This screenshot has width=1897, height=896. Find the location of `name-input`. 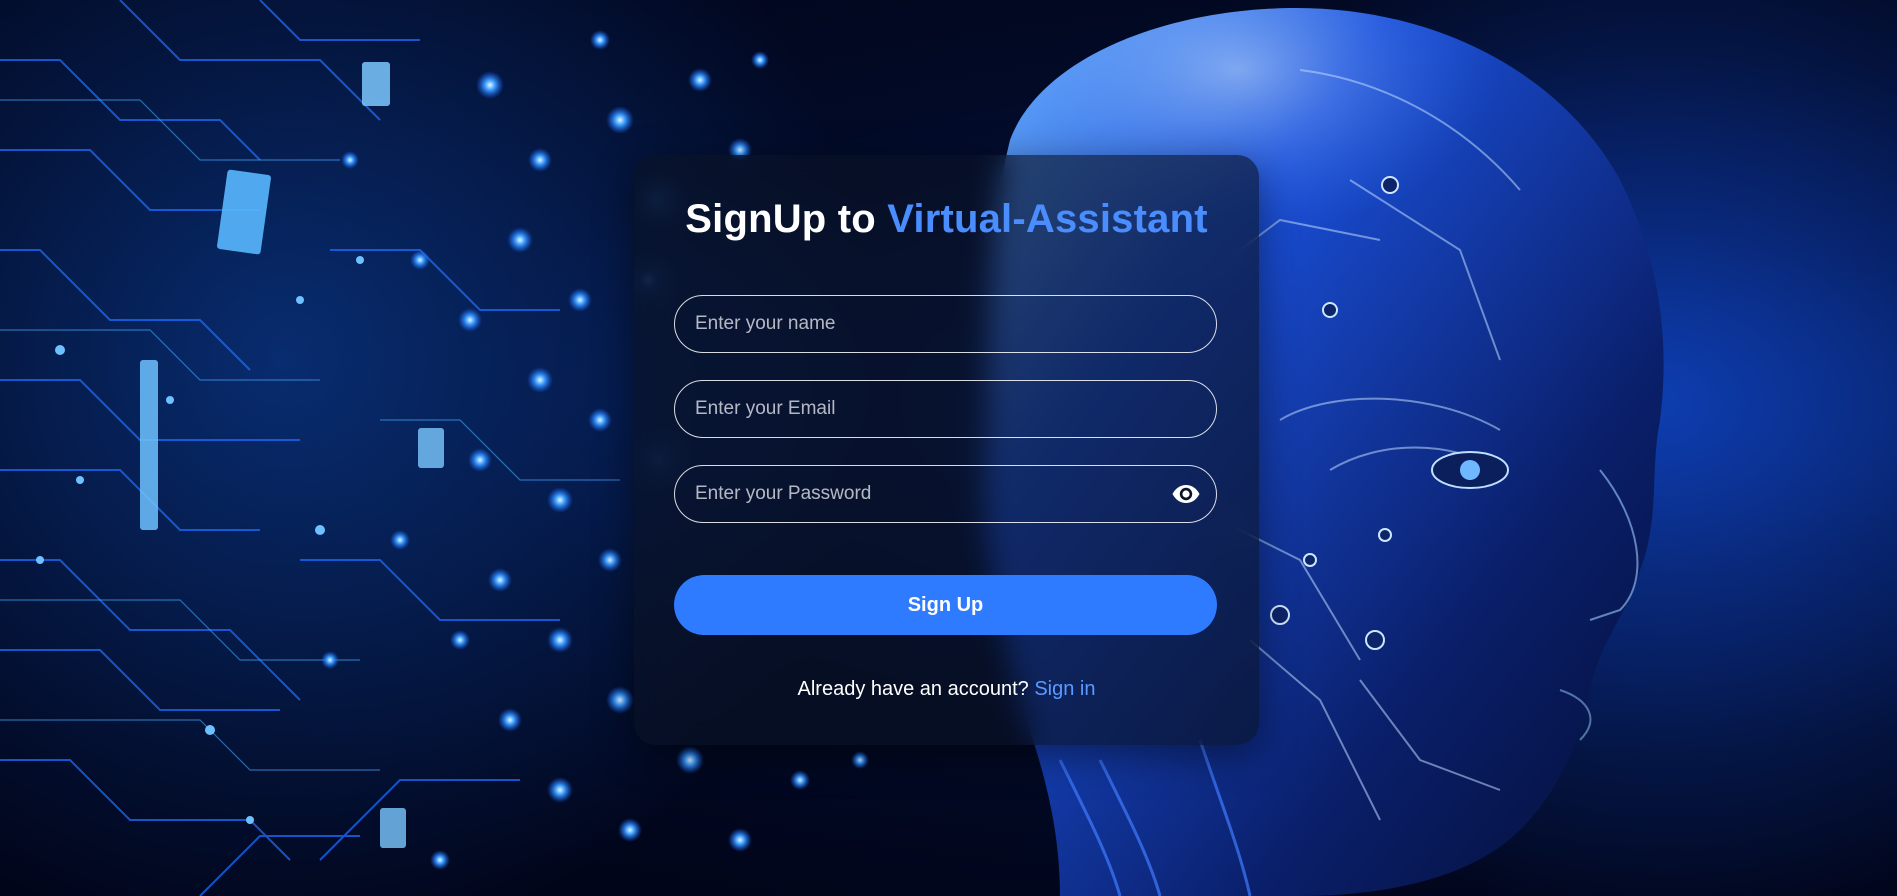

name-input is located at coordinates (945, 324).